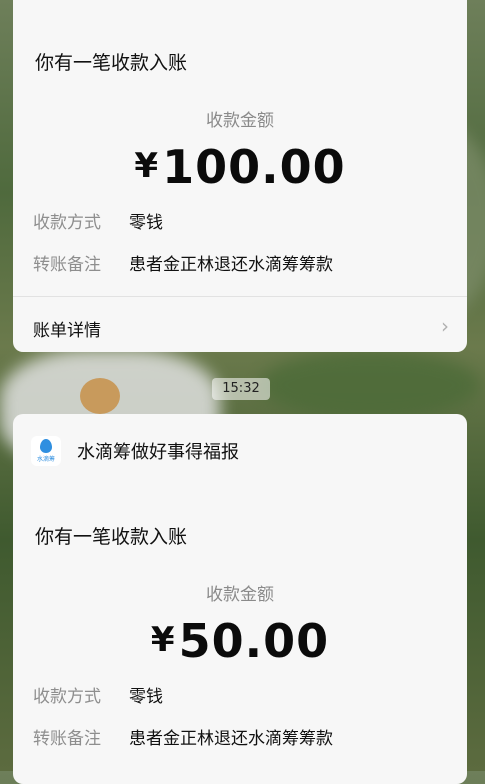 Image resolution: width=485 pixels, height=784 pixels. Describe the element at coordinates (46, 446) in the screenshot. I see `water-drop-icon` at that location.